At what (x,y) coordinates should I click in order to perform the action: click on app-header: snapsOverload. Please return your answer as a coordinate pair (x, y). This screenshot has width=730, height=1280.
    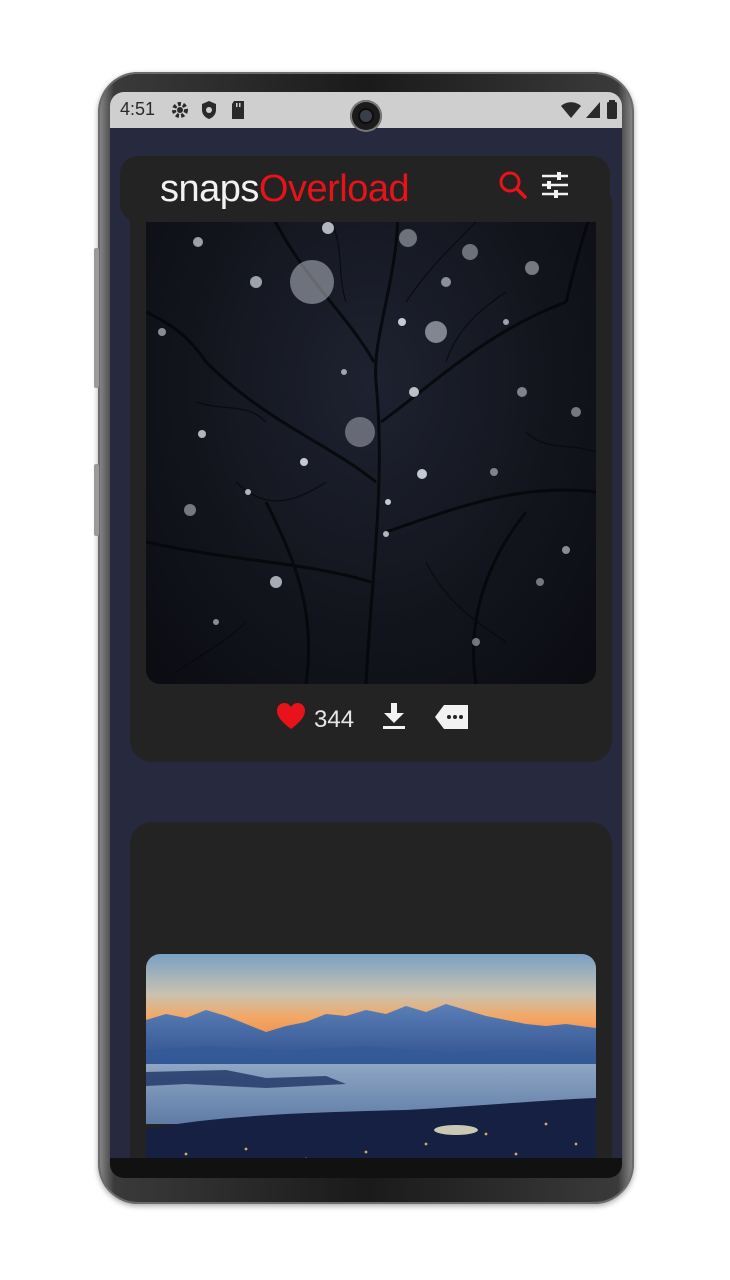
    Looking at the image, I should click on (365, 189).